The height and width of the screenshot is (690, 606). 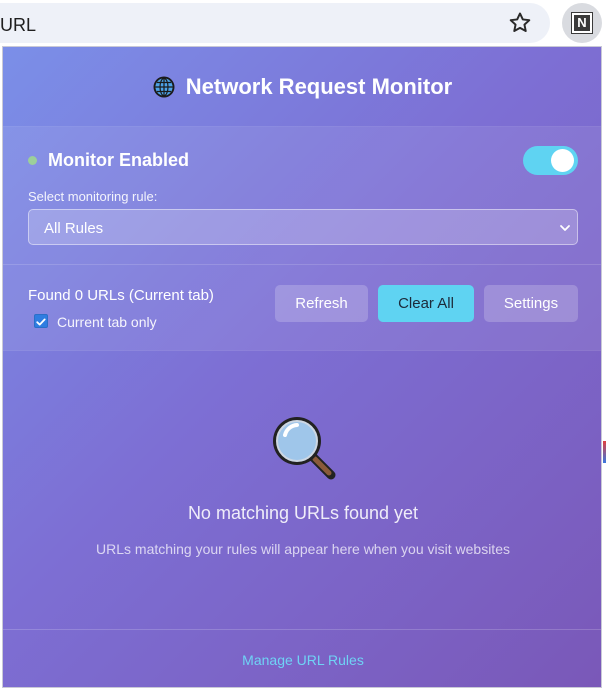 I want to click on rule-select: All Rules, so click(x=303, y=227).